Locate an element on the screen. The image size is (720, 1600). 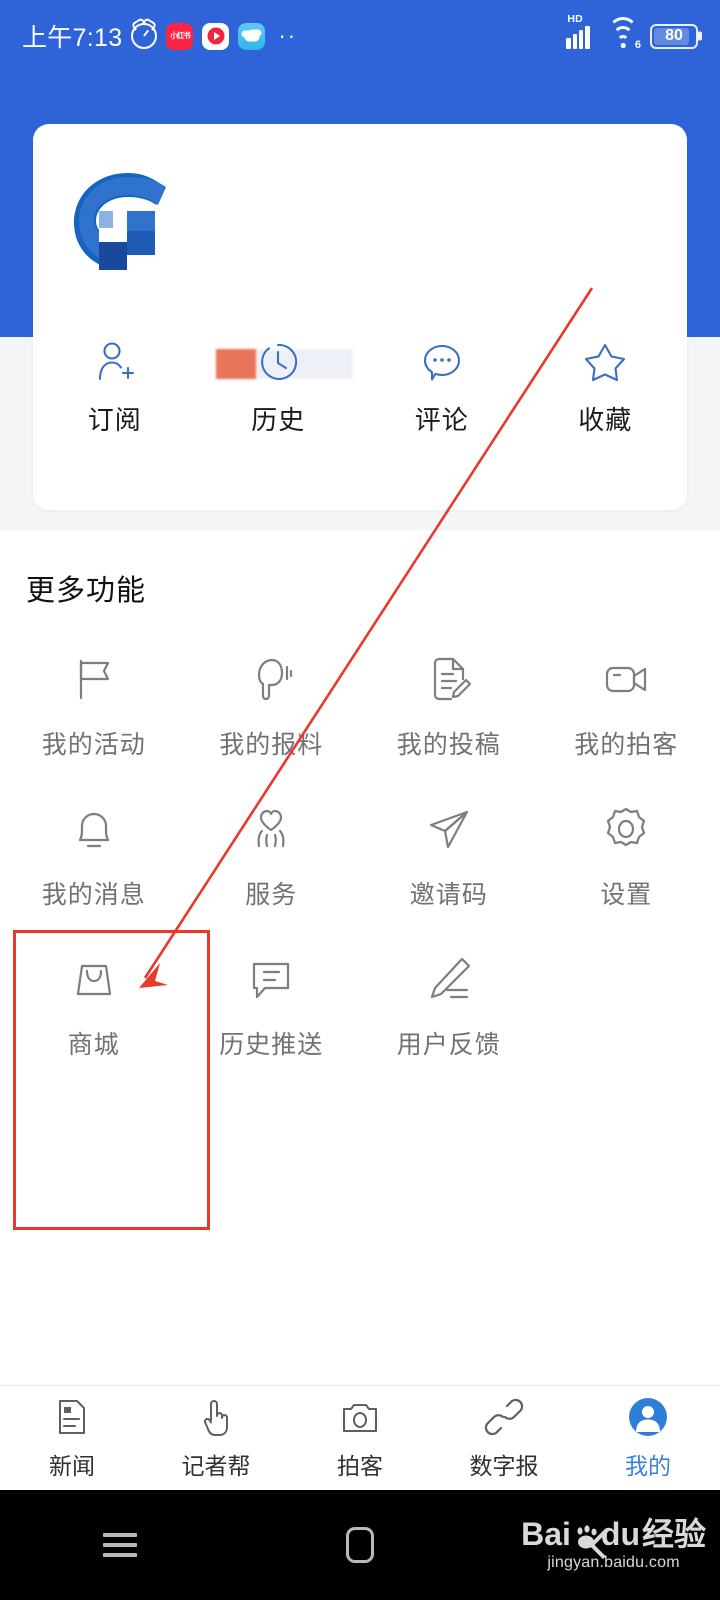
battery-percent-label: 80 is located at coordinates (674, 35).